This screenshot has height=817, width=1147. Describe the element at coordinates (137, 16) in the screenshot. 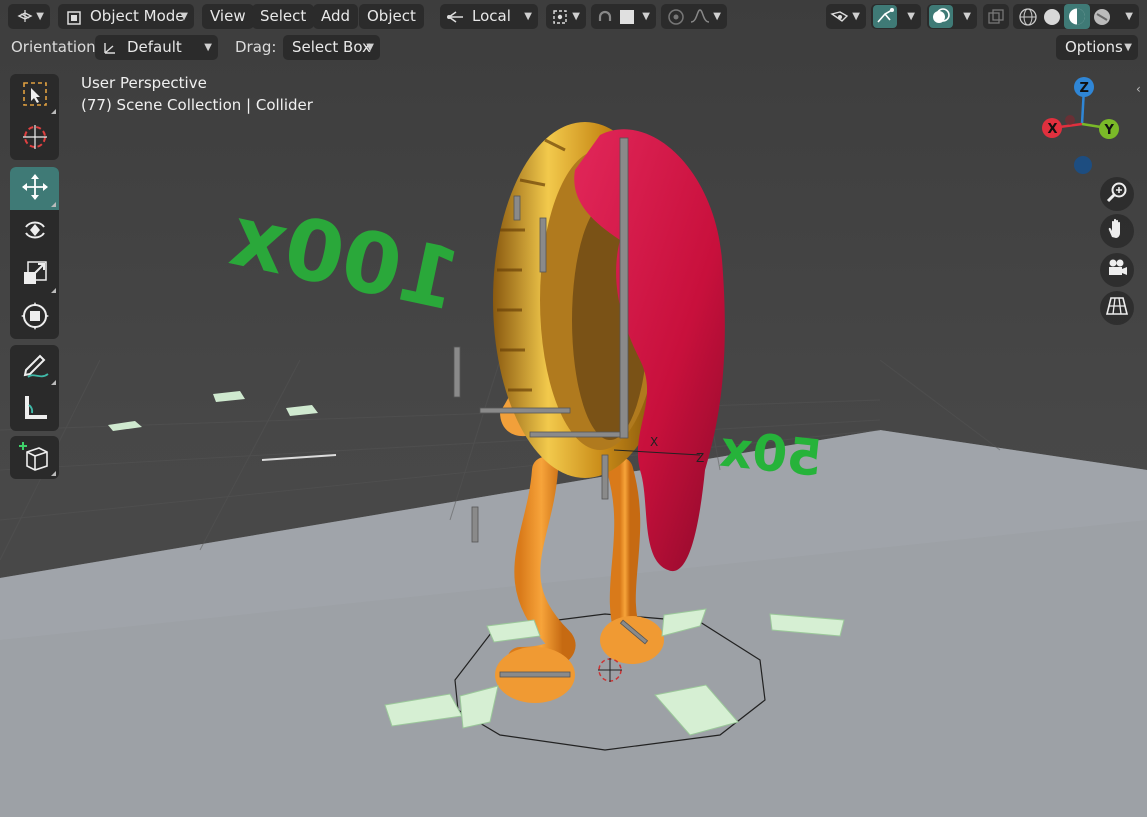

I see `mode-label: Object Mode` at that location.